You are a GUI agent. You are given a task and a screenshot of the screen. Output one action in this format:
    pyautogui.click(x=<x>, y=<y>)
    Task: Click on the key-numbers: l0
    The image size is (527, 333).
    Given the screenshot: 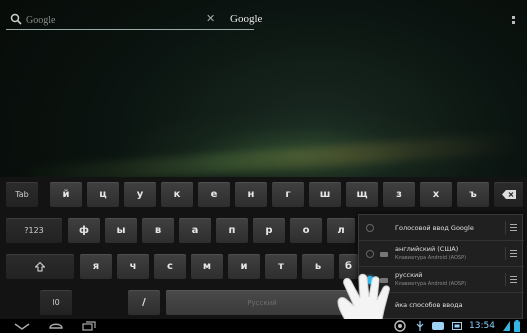 What is the action you would take?
    pyautogui.click(x=56, y=302)
    